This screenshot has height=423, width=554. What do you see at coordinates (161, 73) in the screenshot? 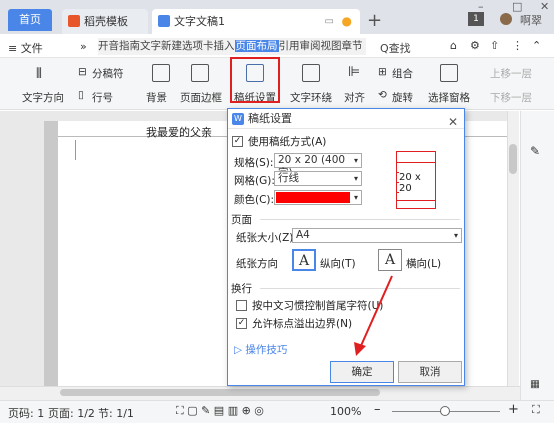
I see `background-icon` at bounding box center [161, 73].